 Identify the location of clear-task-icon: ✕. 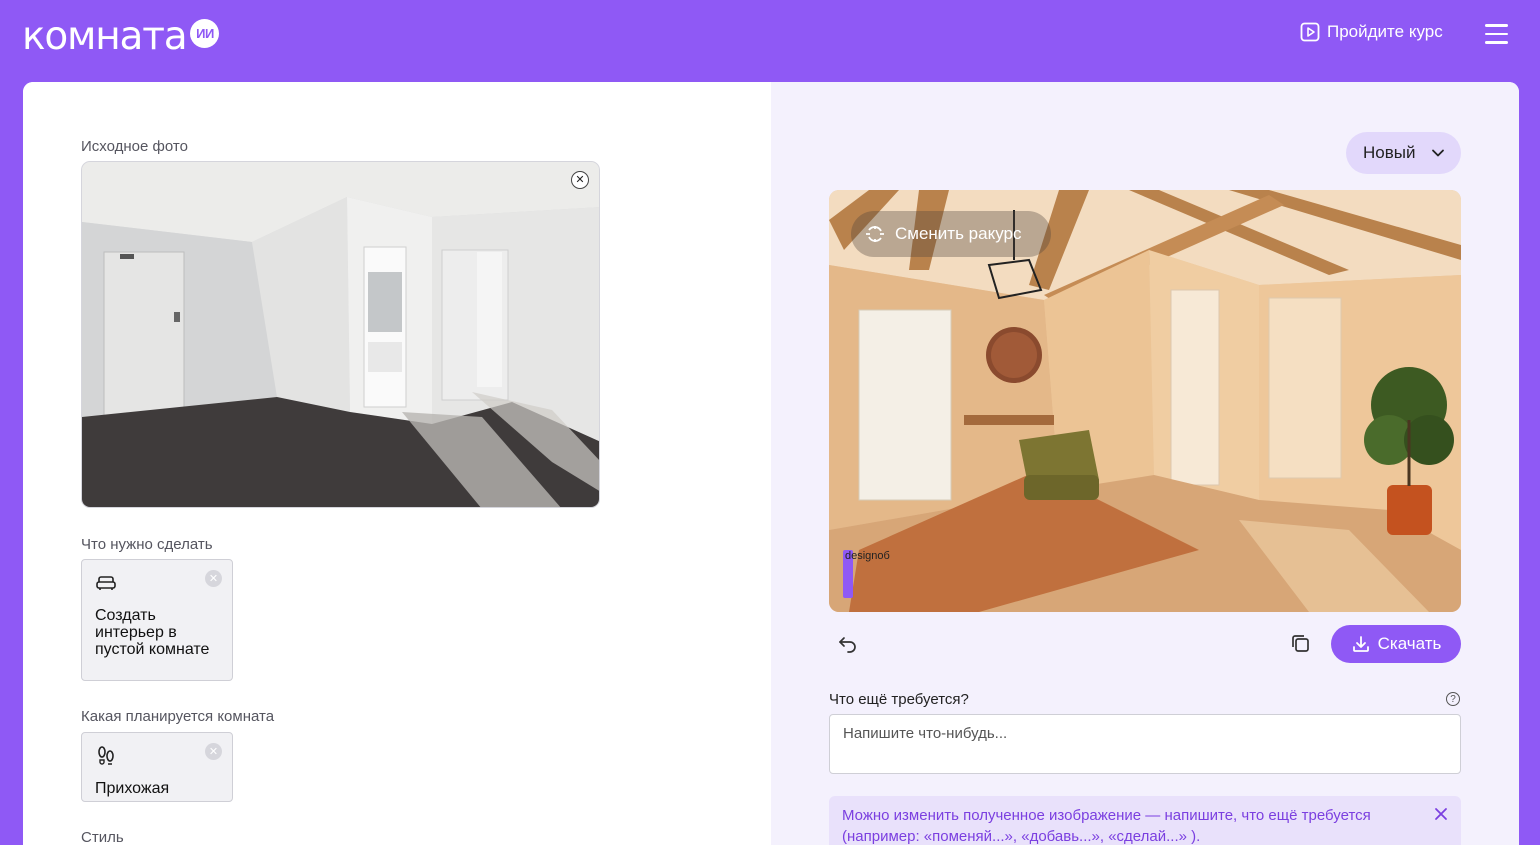
(213, 578).